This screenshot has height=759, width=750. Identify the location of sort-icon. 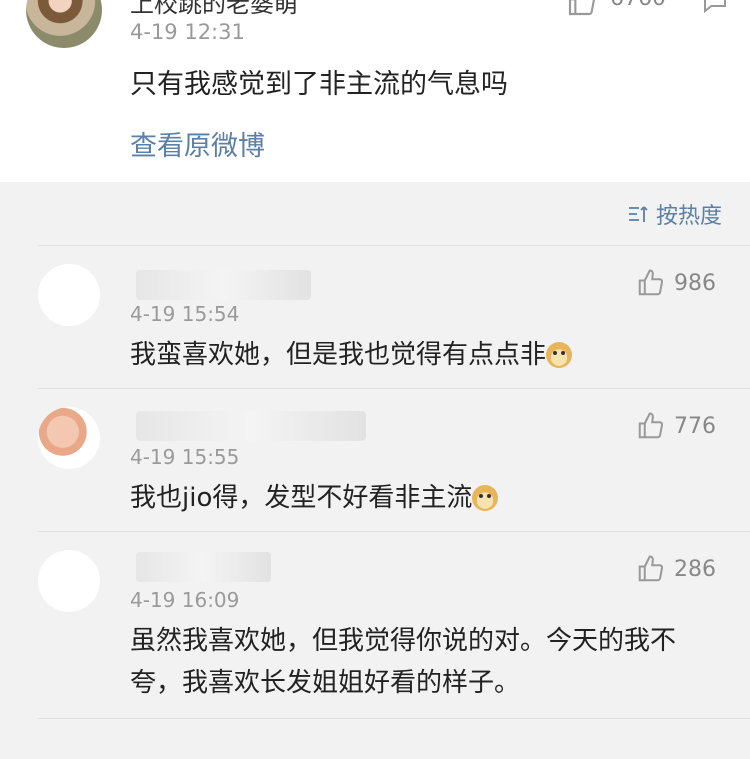
(638, 214).